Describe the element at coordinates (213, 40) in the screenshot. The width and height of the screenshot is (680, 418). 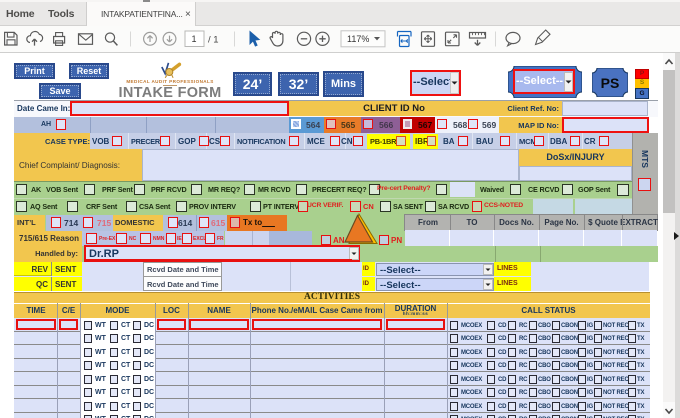
I see `svg-text: / 1` at that location.